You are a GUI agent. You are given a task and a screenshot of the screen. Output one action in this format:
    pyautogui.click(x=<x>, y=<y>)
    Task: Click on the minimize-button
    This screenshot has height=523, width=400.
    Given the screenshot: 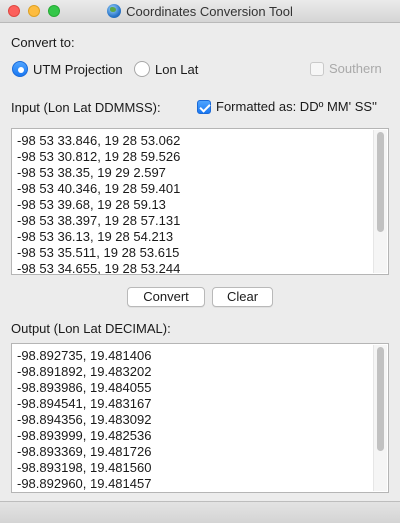 What is the action you would take?
    pyautogui.click(x=34, y=11)
    